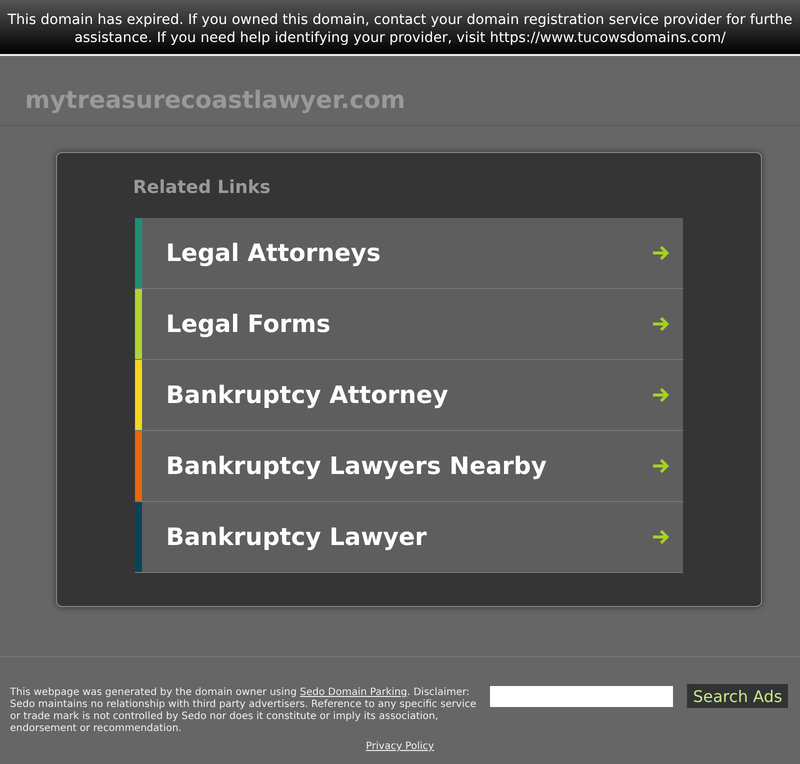  What do you see at coordinates (409, 324) in the screenshot?
I see `related-link: Legal Forms` at bounding box center [409, 324].